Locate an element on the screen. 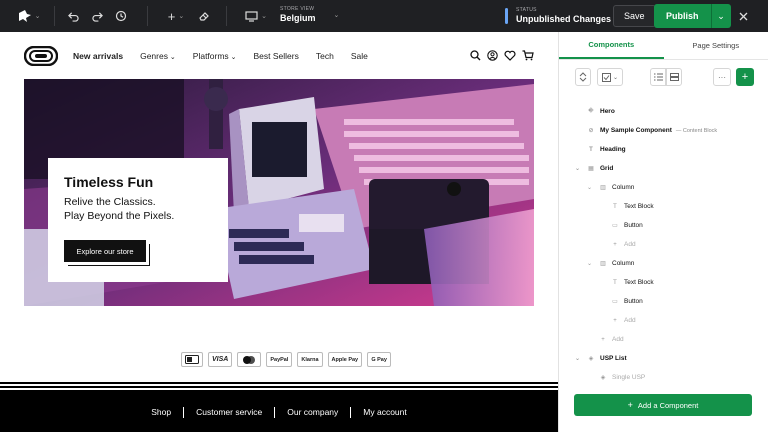 This screenshot has height=432, width=768. tree-node-grid: ⌄ ▦ Grid is located at coordinates (663, 168).